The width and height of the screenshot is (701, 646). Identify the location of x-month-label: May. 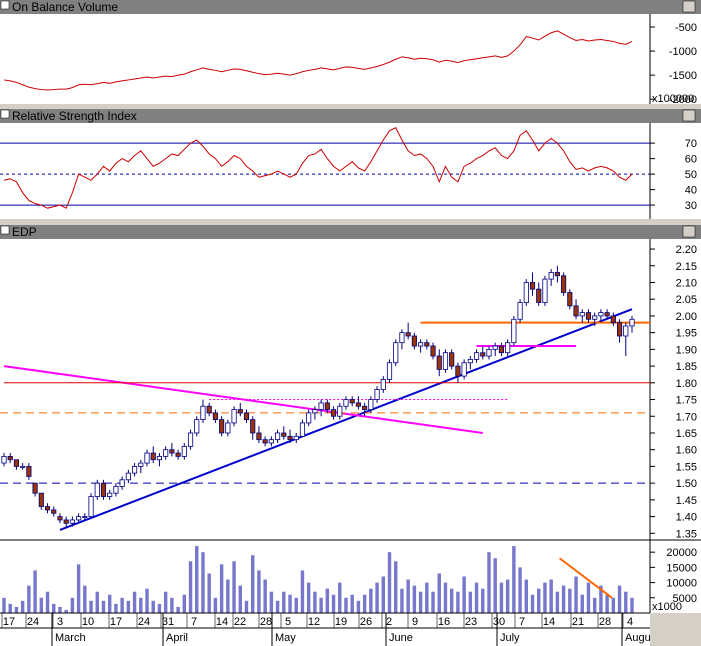
(285, 638).